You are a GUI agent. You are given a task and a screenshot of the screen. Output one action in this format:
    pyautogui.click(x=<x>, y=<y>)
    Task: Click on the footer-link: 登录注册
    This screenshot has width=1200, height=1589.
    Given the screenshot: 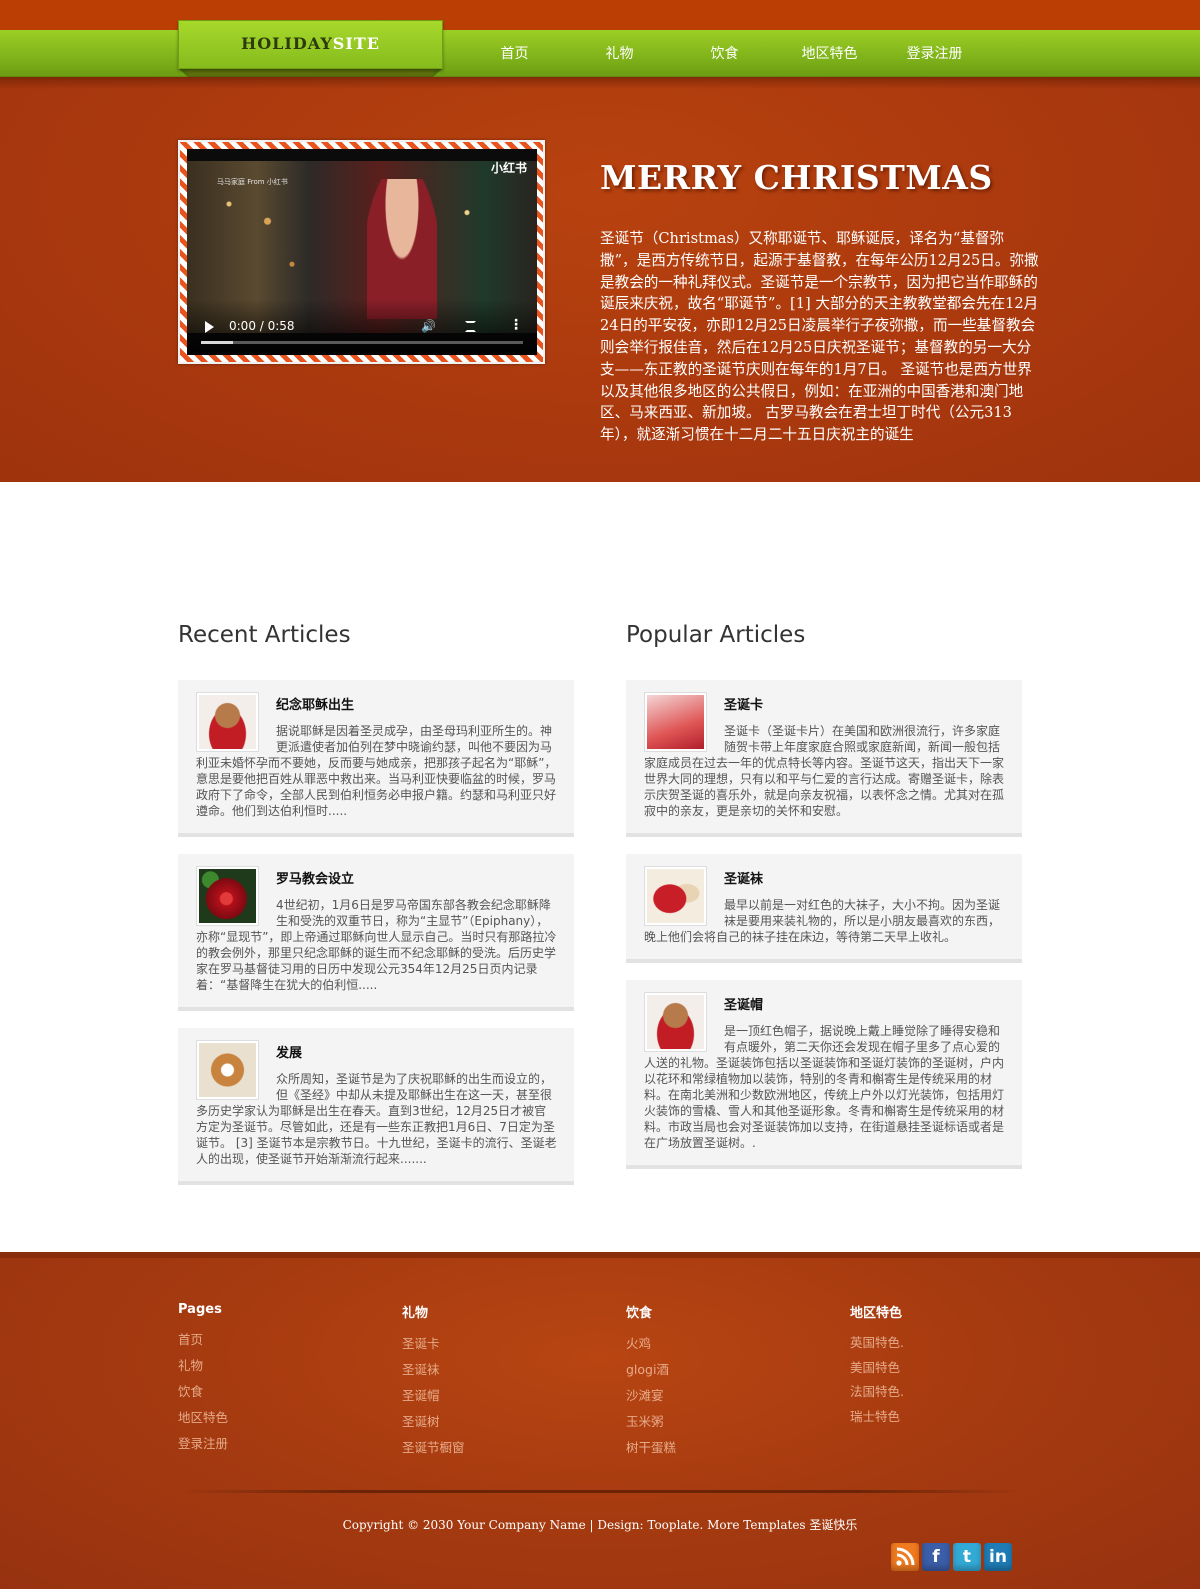 What is the action you would take?
    pyautogui.click(x=278, y=1444)
    